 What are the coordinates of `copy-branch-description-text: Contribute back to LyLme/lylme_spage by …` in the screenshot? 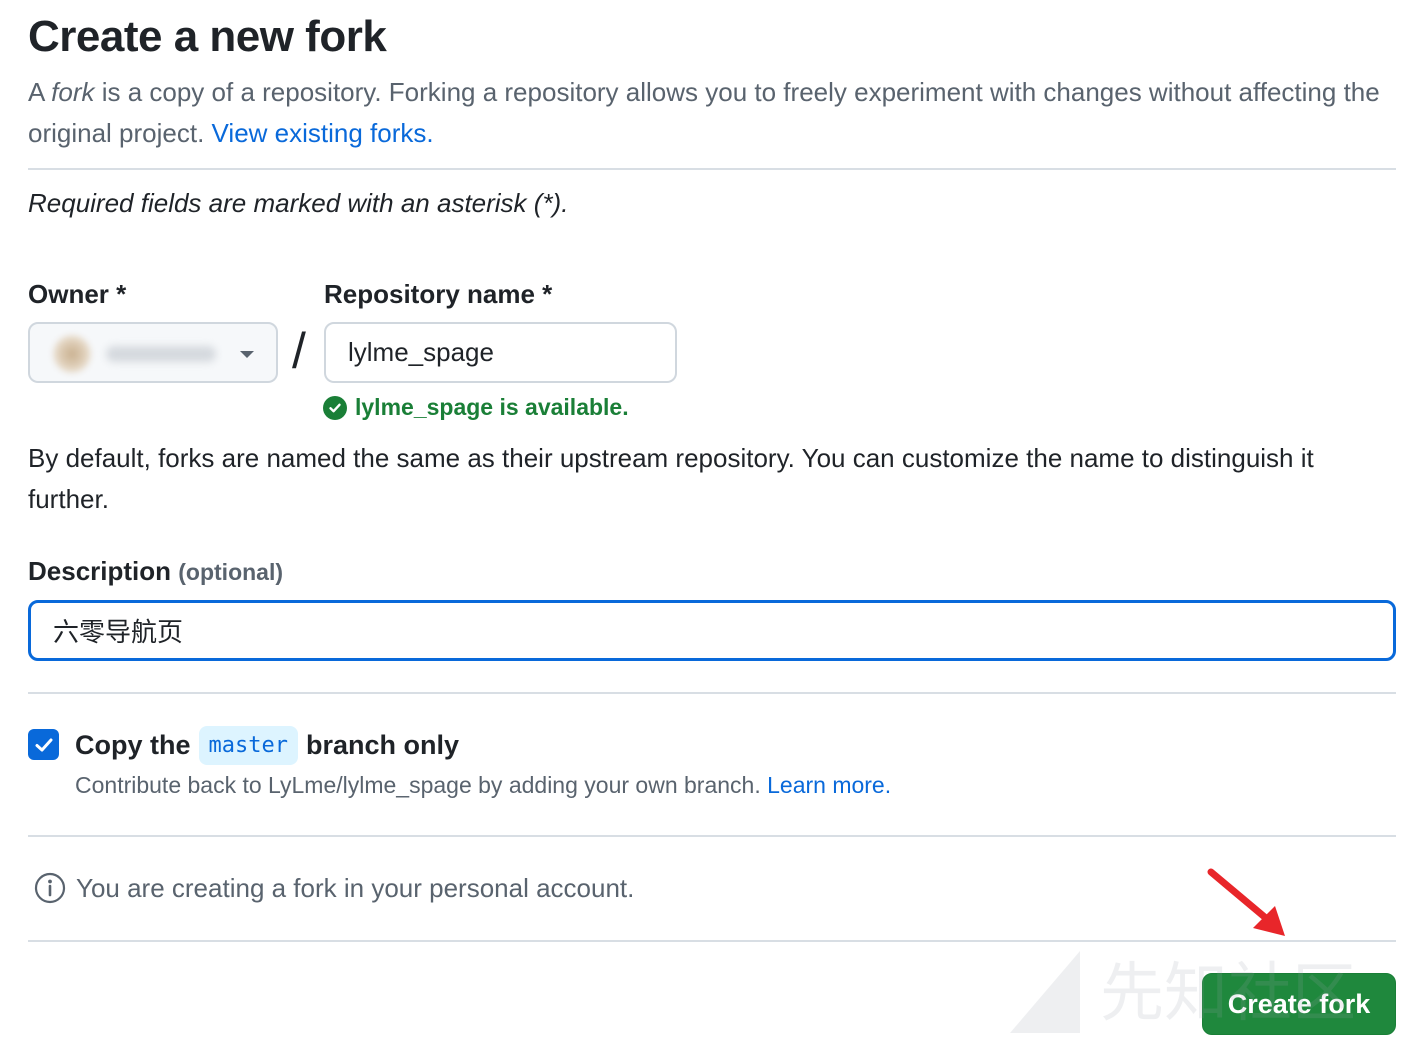 It's located at (421, 785).